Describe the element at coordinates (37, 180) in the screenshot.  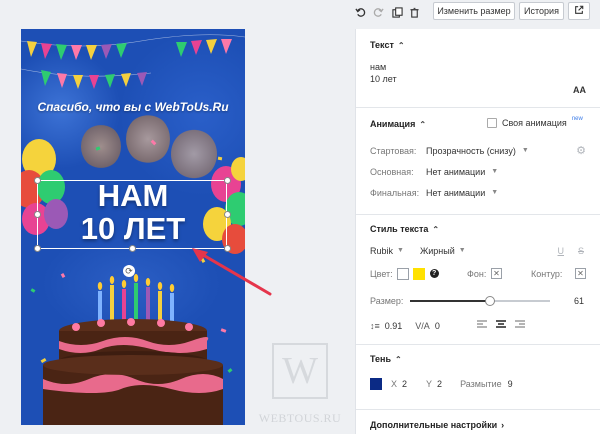
I see `resize-handle-tl` at that location.